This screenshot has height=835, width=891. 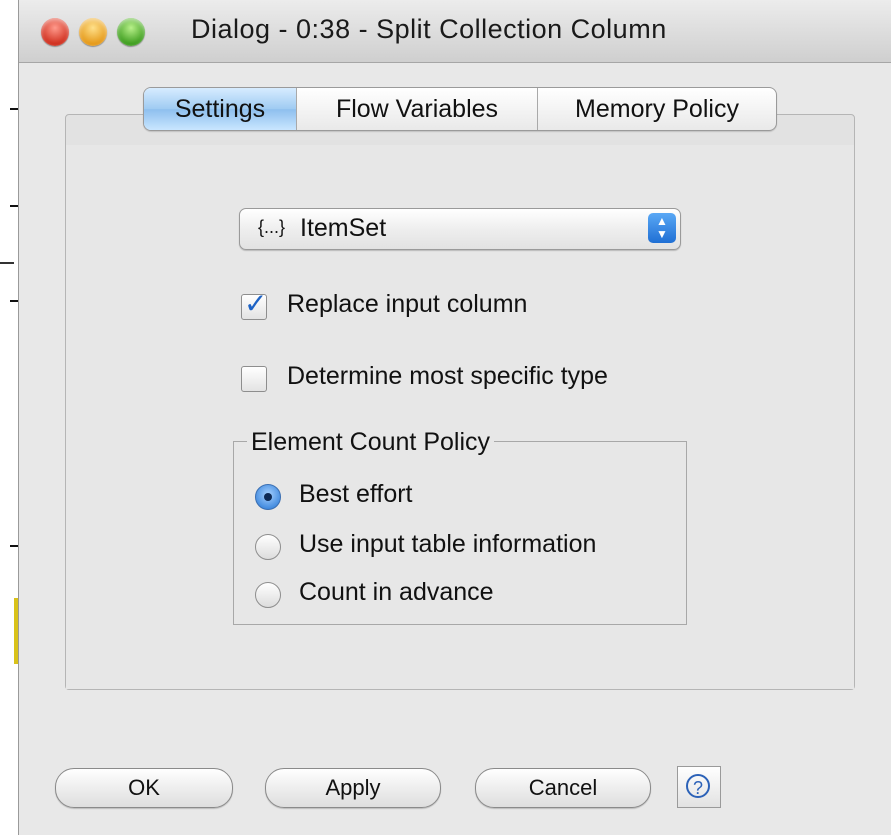 I want to click on best-effort-label: Best effort, so click(x=356, y=494).